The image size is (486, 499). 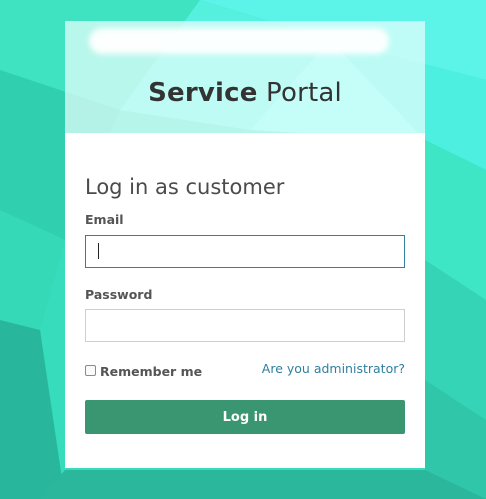 What do you see at coordinates (203, 93) in the screenshot?
I see `portal-title-strong: Service` at bounding box center [203, 93].